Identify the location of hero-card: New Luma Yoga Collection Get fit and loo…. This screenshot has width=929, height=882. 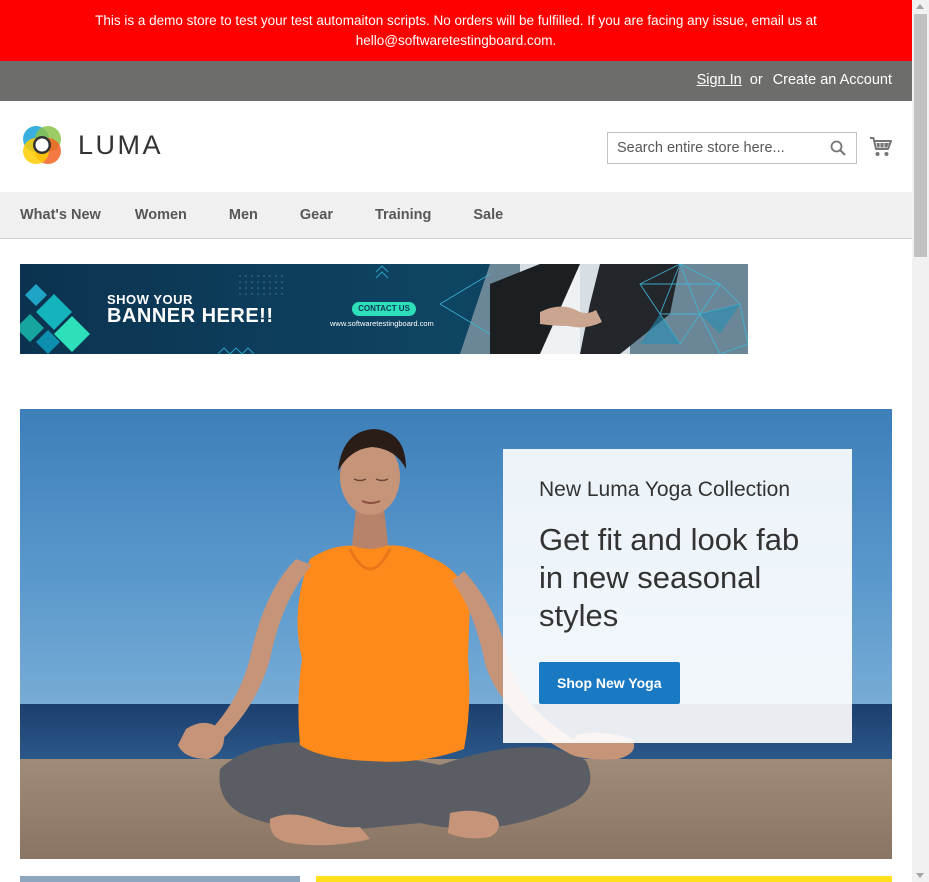
(677, 596).